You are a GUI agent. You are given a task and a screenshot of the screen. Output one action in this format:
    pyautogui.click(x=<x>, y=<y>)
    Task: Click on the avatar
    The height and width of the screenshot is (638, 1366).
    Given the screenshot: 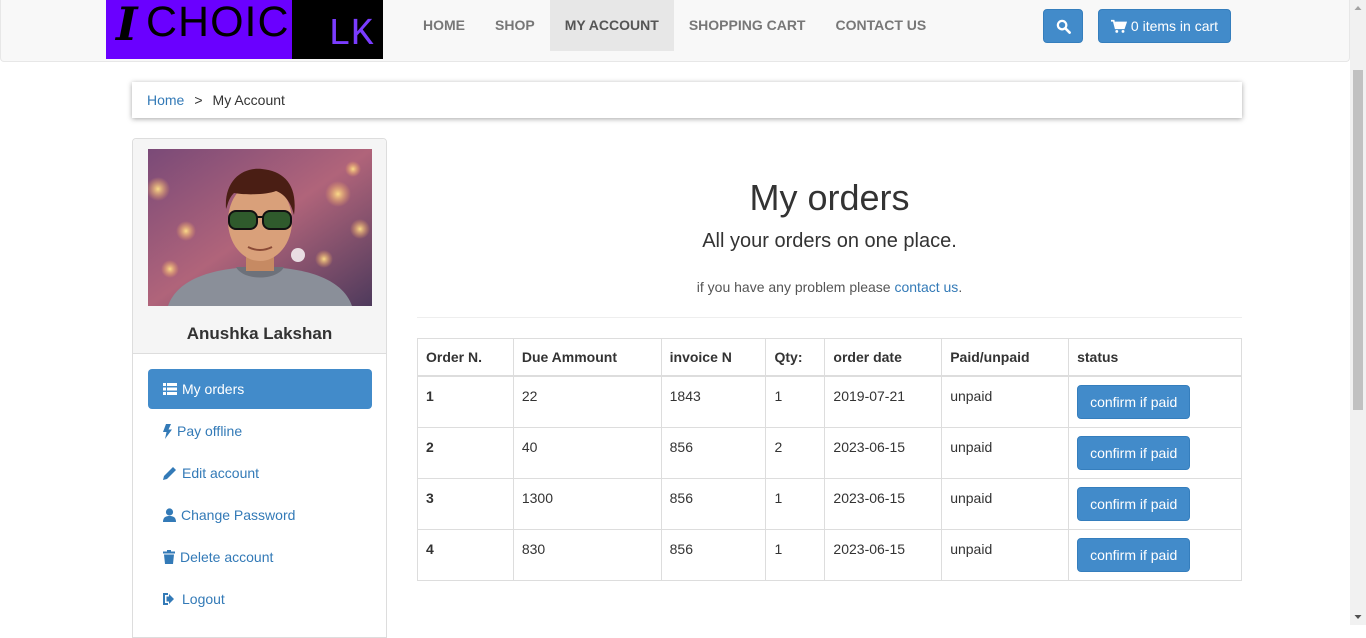 What is the action you would take?
    pyautogui.click(x=260, y=227)
    